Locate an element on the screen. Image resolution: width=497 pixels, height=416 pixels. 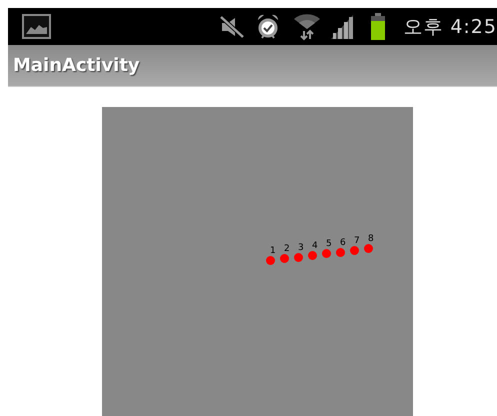
signal-strength-icon is located at coordinates (342, 26).